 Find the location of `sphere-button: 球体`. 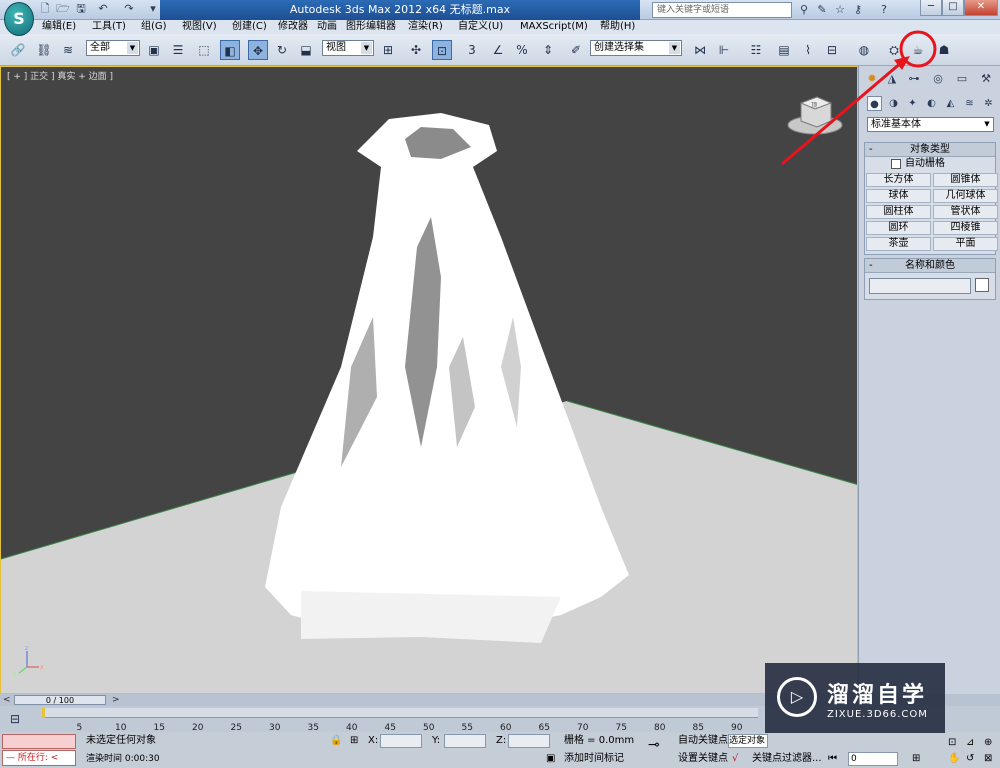

sphere-button: 球体 is located at coordinates (898, 196).